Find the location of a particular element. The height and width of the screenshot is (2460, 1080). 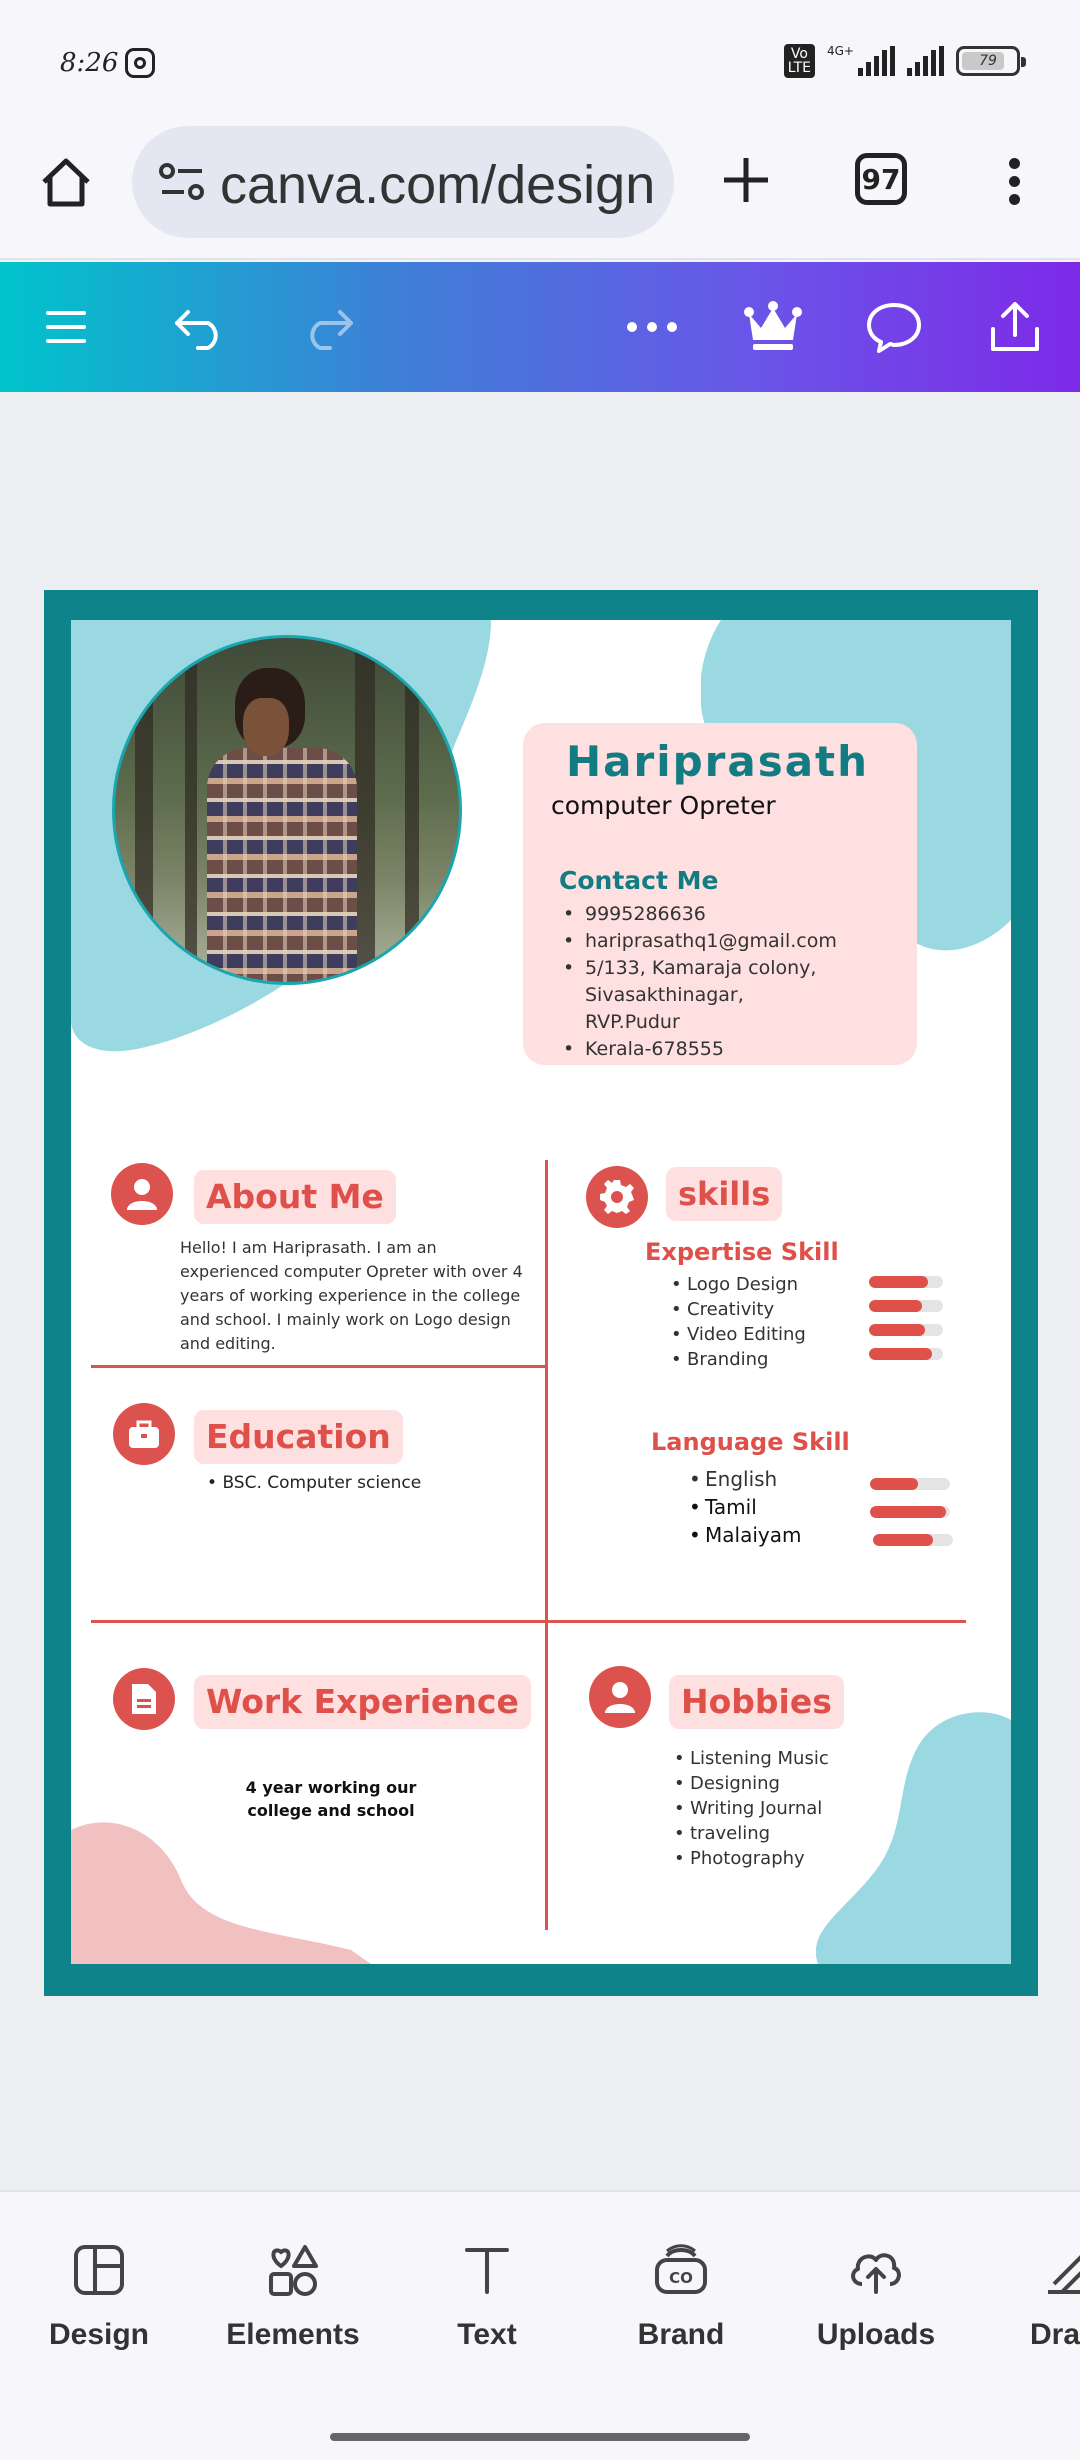

uploads-icon is located at coordinates (876, 2273).